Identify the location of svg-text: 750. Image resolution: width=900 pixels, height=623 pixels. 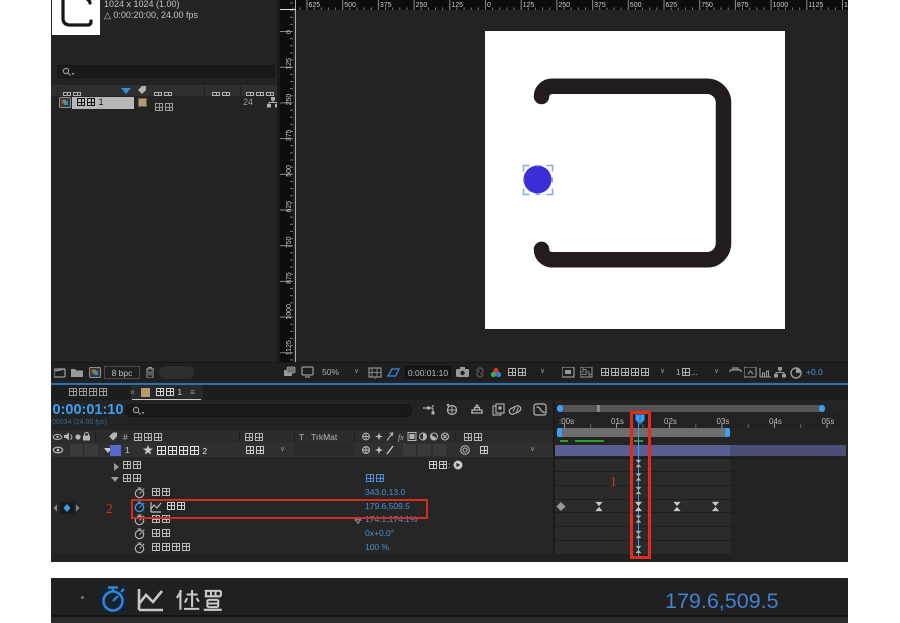
(707, 5).